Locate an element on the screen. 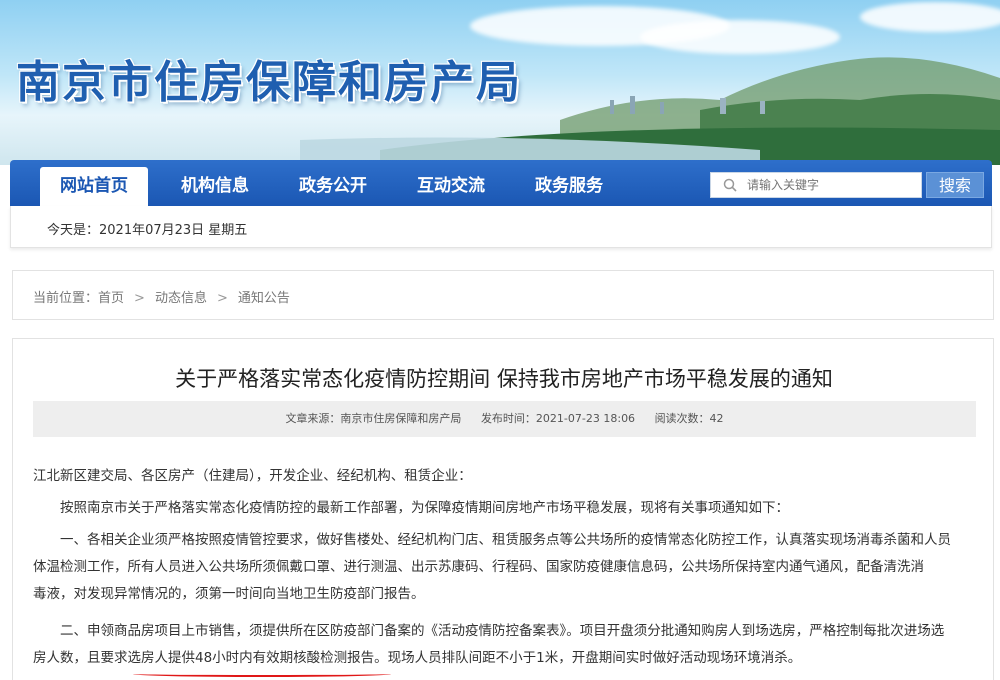 This screenshot has height=680, width=1000. article-paragraph: 江北新区建交局、各区房产（住建局），开发企业、经纪机构、租赁企业： is located at coordinates (252, 476).